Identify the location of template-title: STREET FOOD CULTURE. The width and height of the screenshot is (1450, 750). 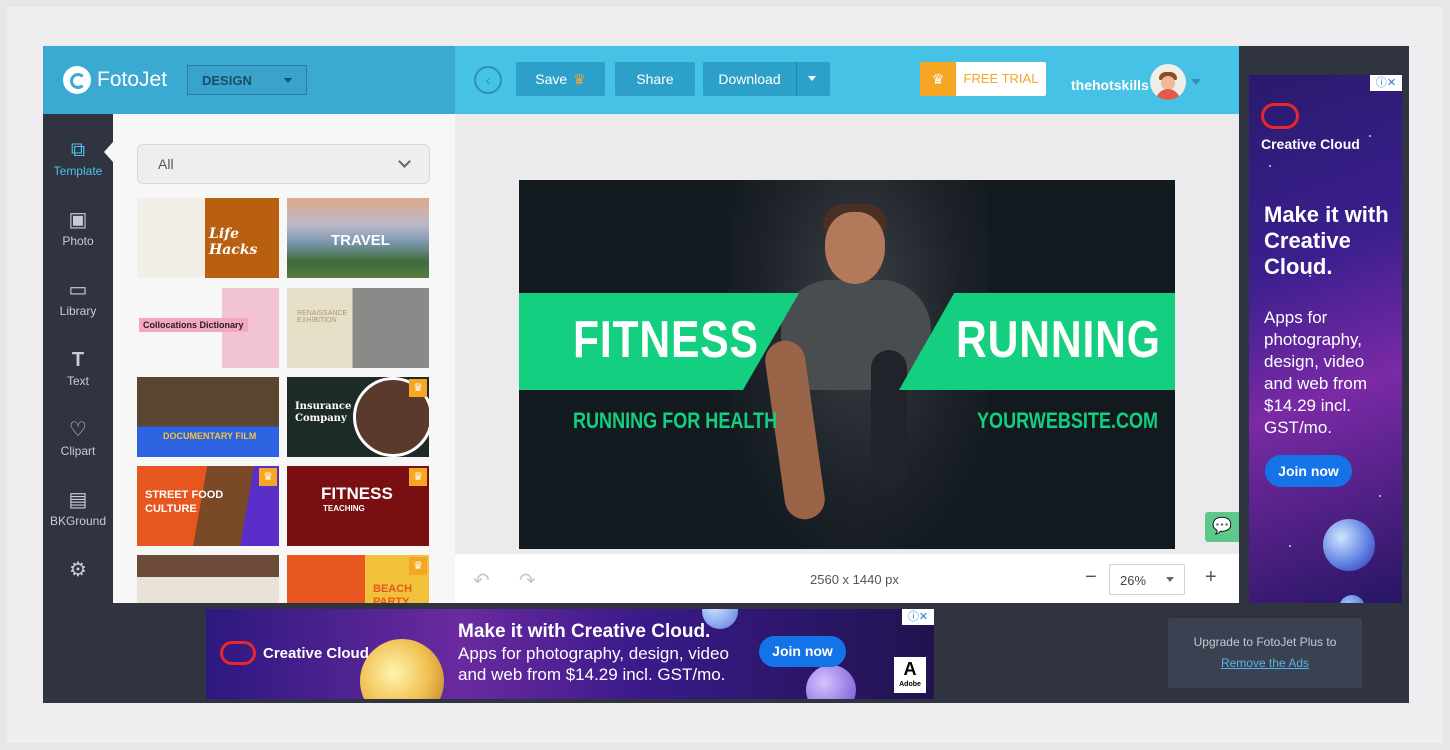
(184, 502).